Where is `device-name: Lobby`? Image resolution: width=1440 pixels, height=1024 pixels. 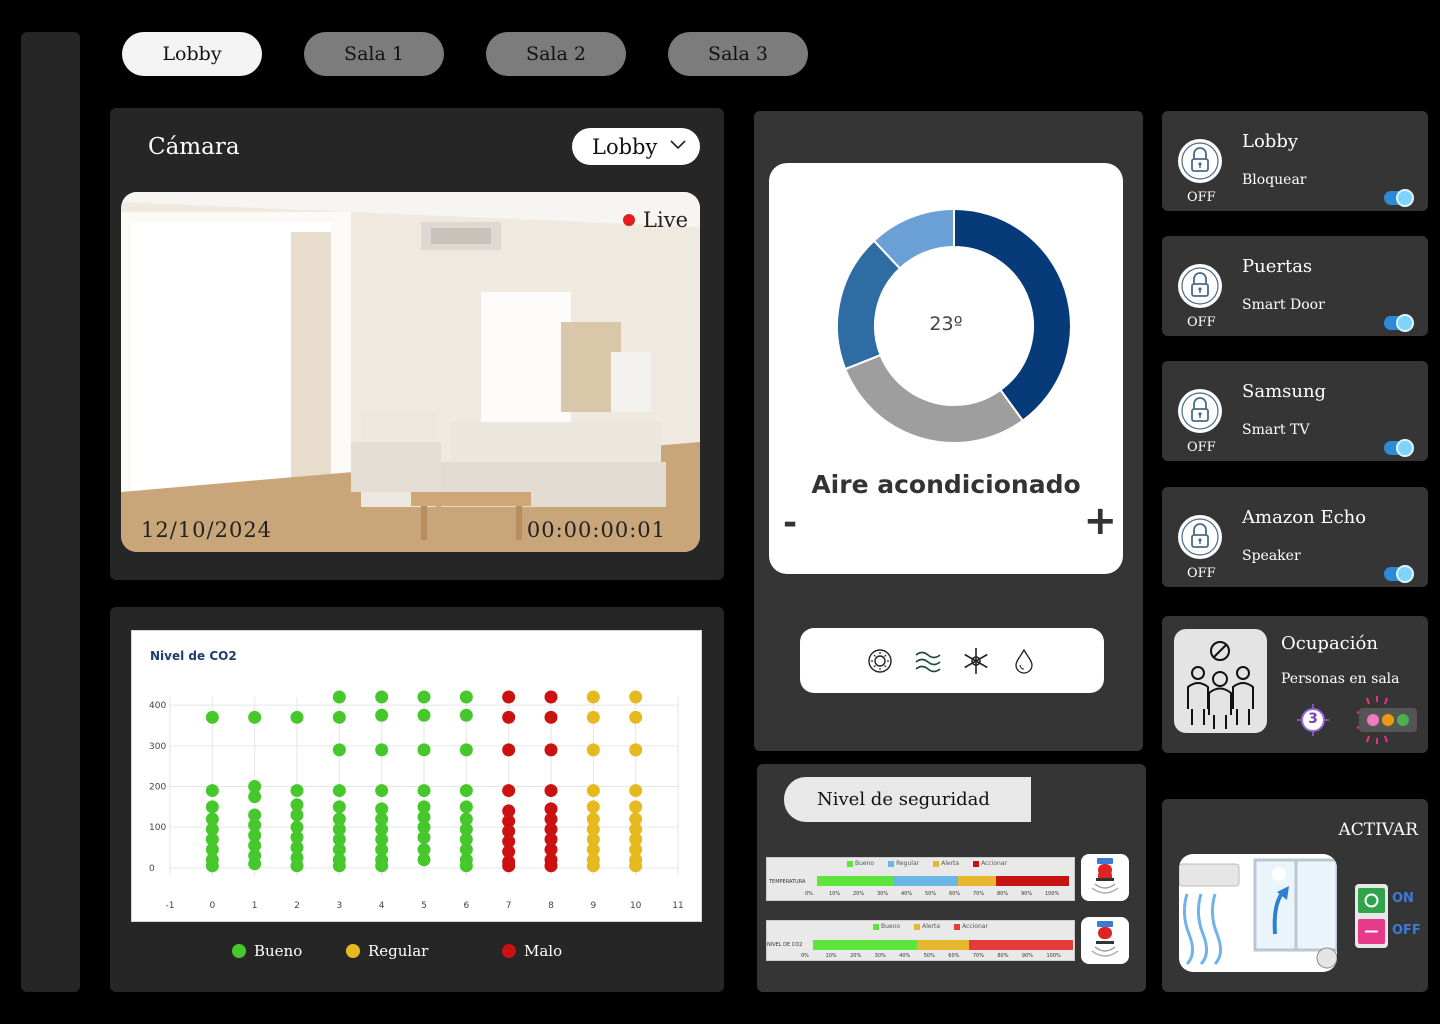
device-name: Lobby is located at coordinates (1270, 141).